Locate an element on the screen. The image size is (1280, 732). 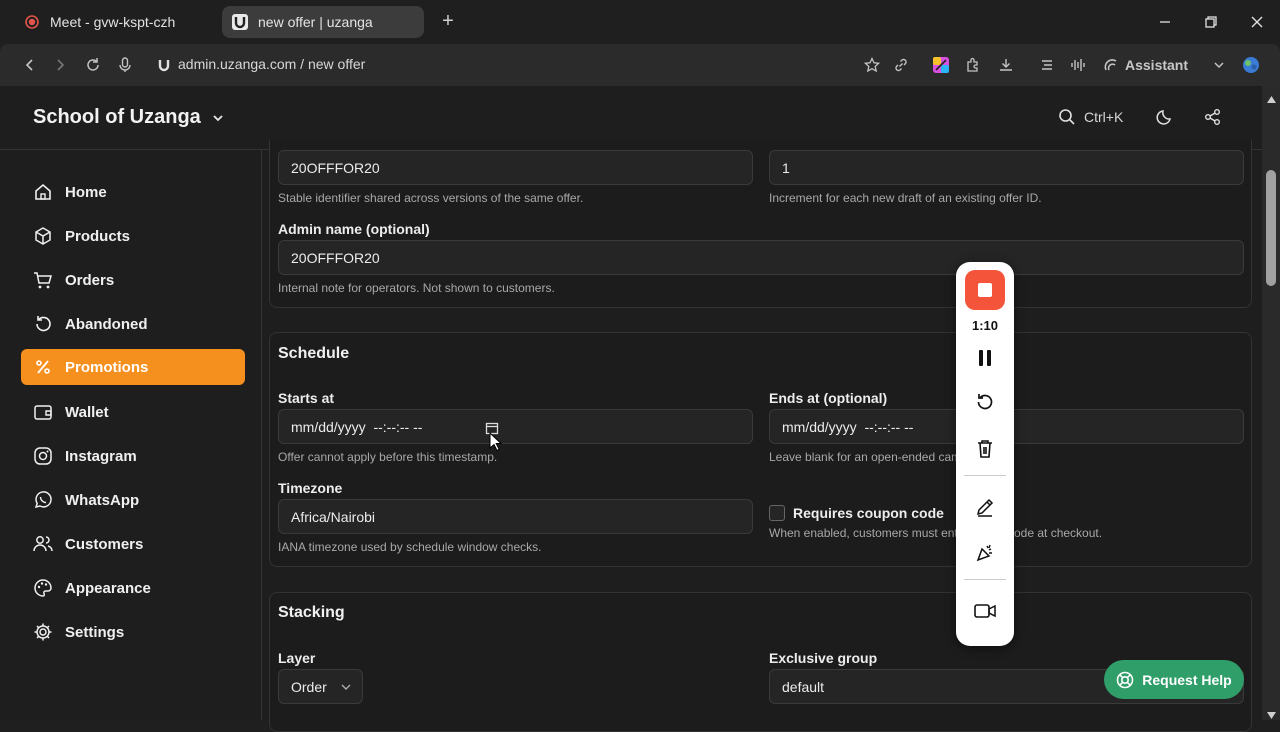
tab-new-offer: new offer | uzanga is located at coordinates (323, 22).